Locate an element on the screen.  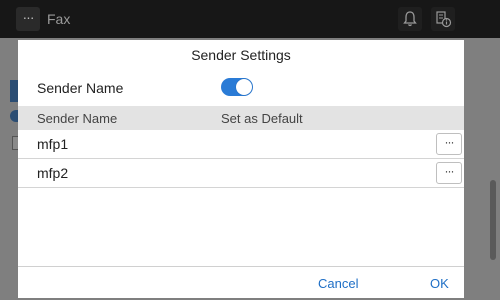
notification-button is located at coordinates (410, 19).